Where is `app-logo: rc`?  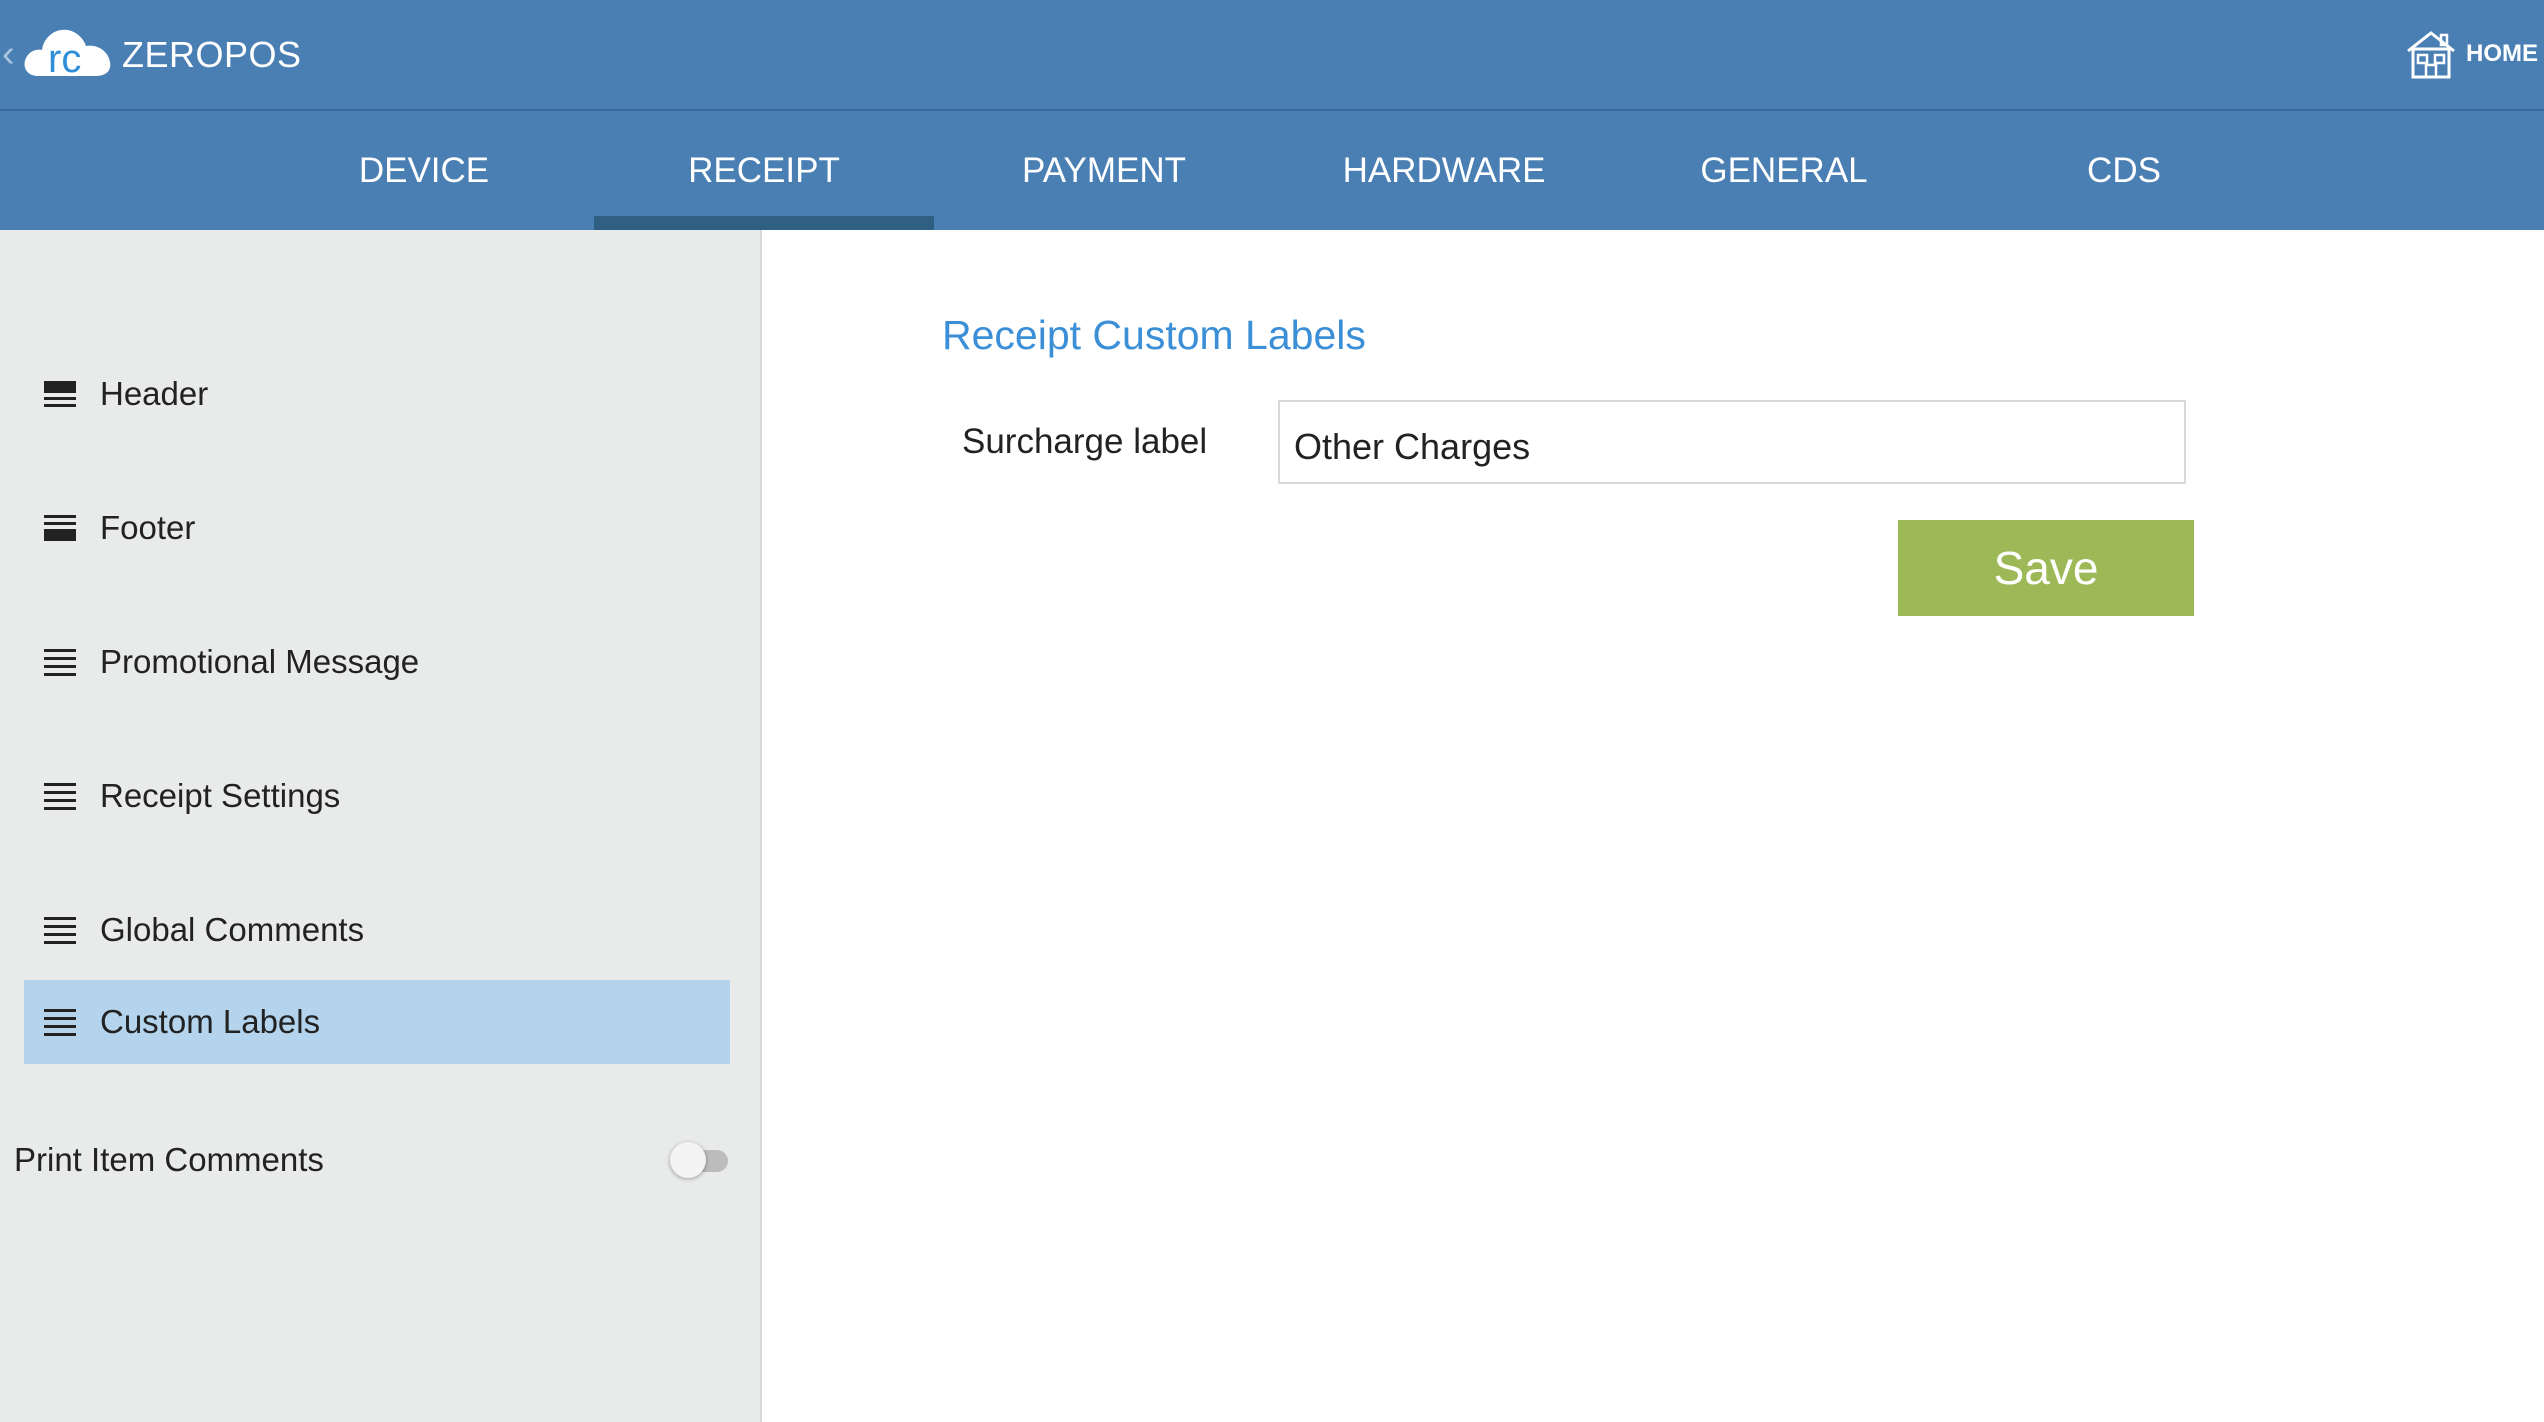
app-logo: rc is located at coordinates (68, 49).